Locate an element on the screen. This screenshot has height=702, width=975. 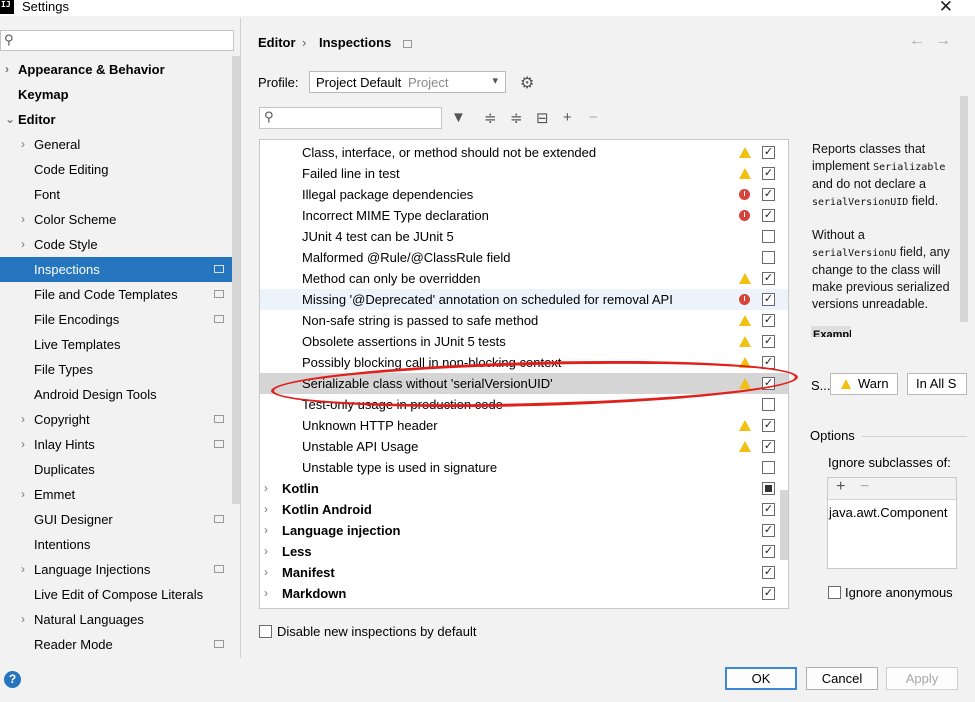
sidebar-item-copyright: › Copyright is located at coordinates (116, 419).